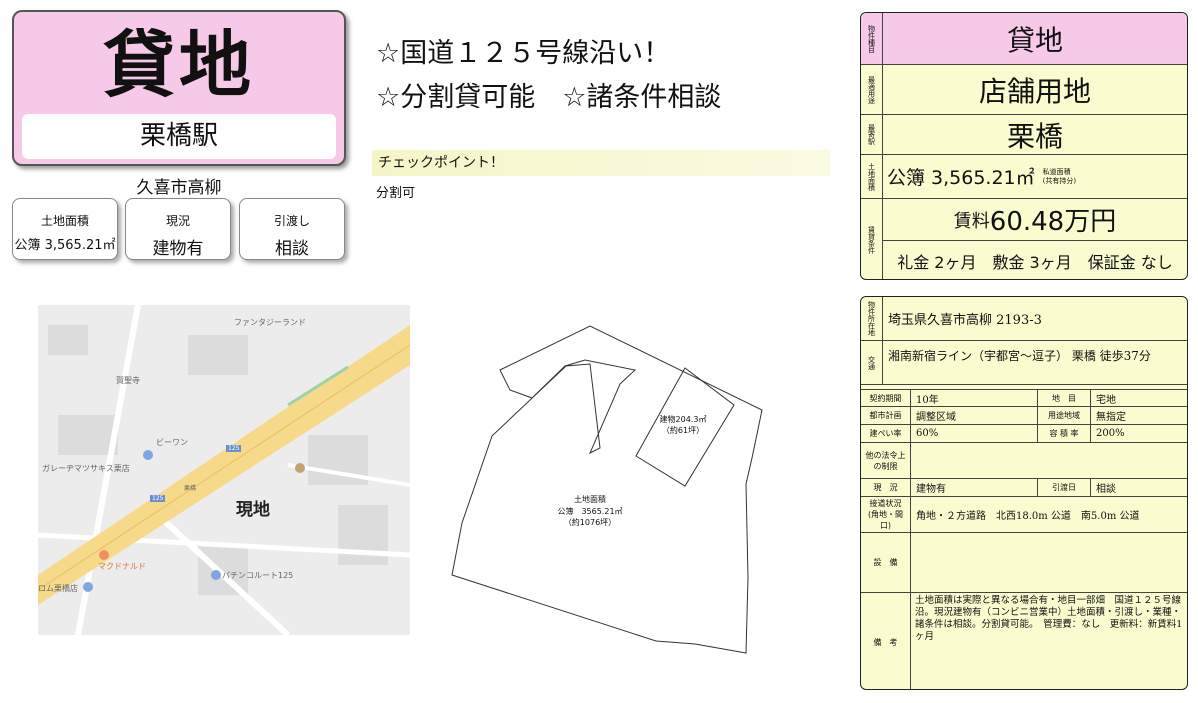 This screenshot has height=703, width=1198. Describe the element at coordinates (1024, 398) in the screenshot. I see `row-contract: 契約期間 10年 地 目 宅地` at that location.